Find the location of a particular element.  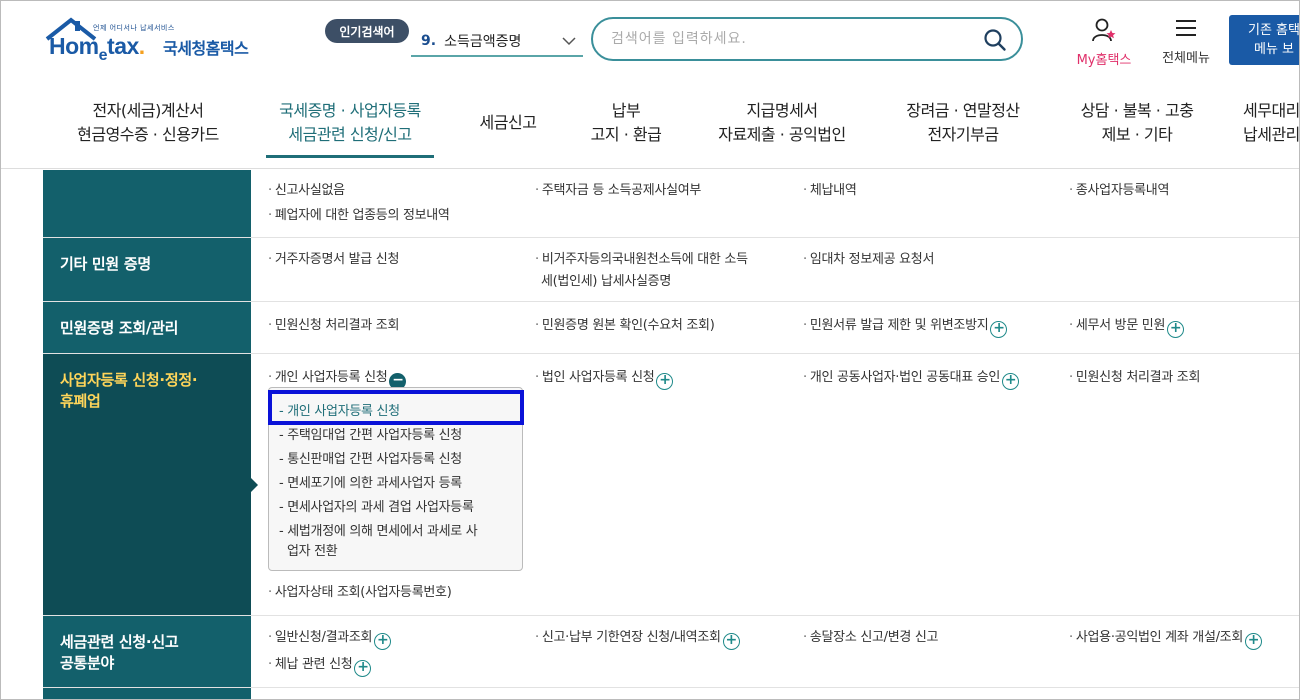

row-head-next is located at coordinates (147, 693).